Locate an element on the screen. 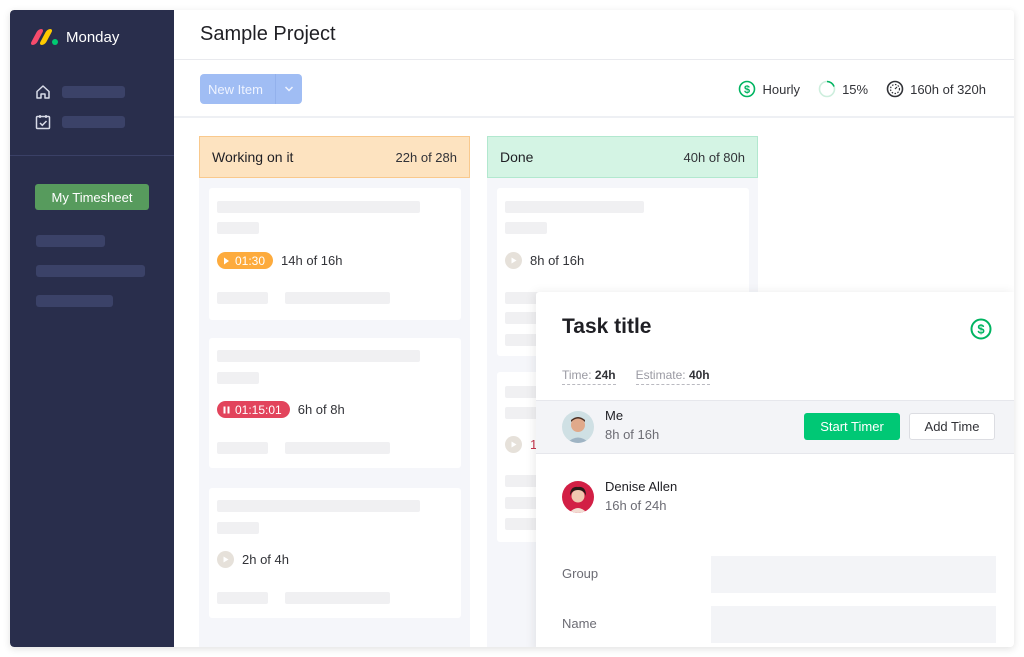  column-hours: 40h of 80h is located at coordinates (714, 157).